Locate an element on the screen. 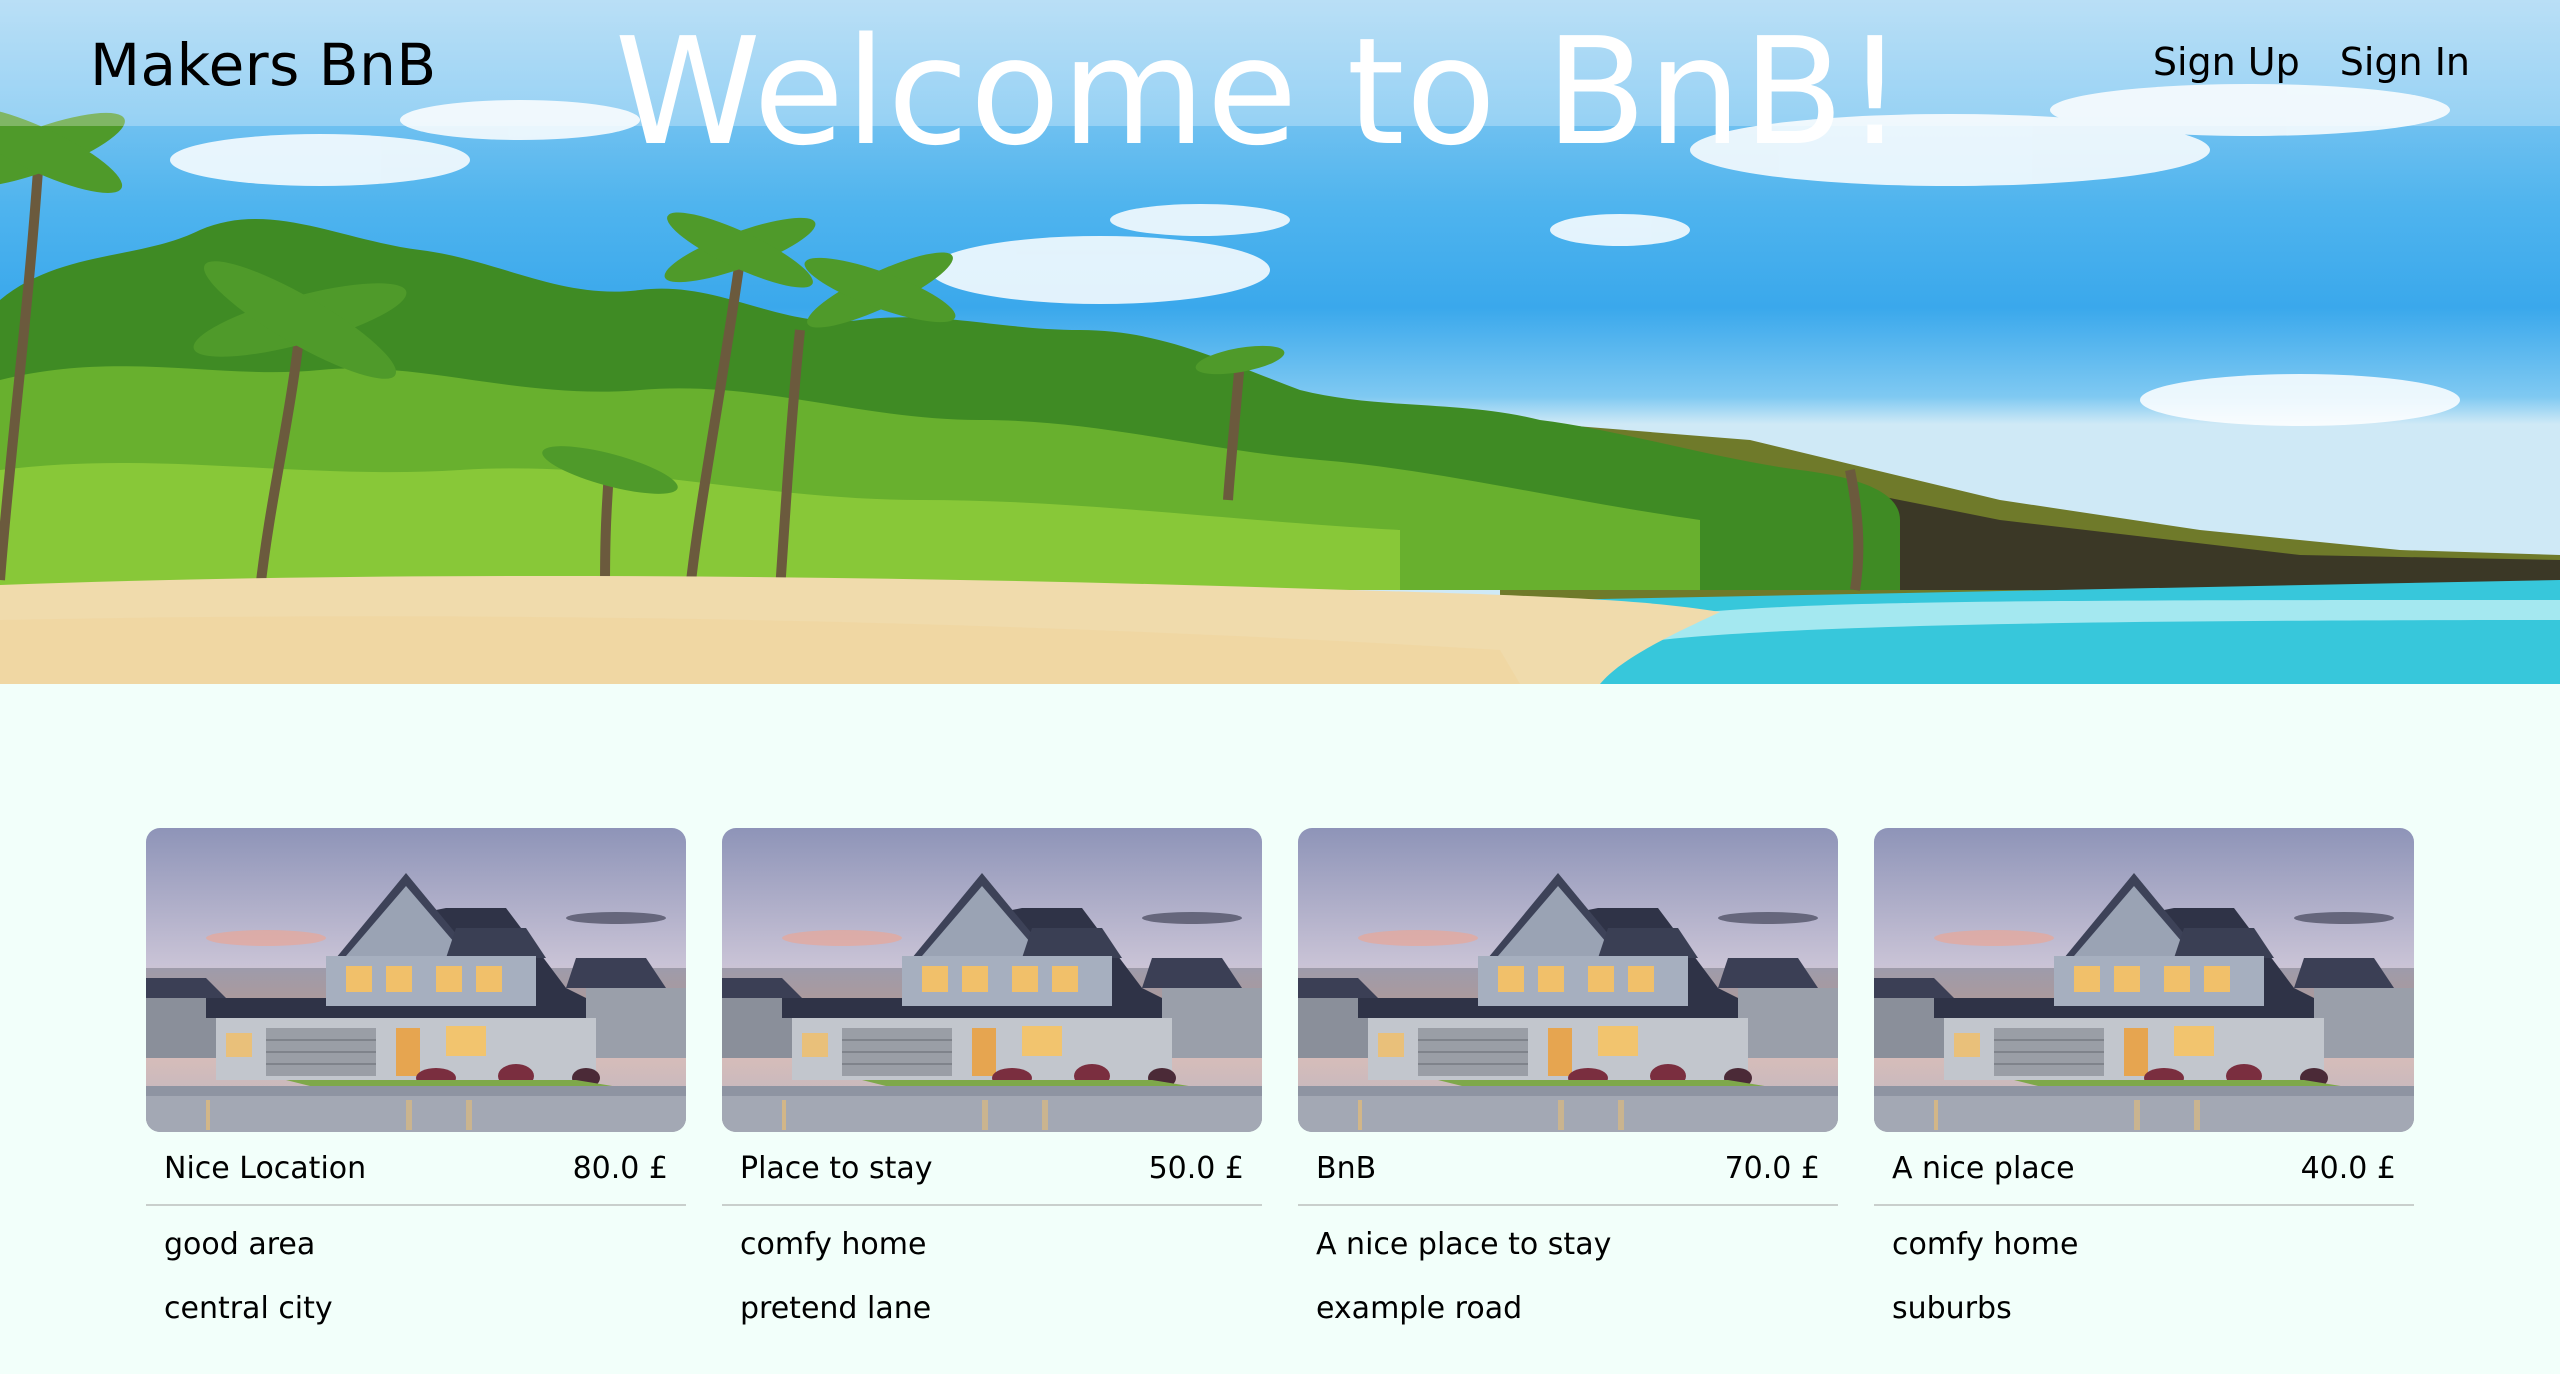  listing-header: Place to stay 50.0 £ is located at coordinates (992, 1169).